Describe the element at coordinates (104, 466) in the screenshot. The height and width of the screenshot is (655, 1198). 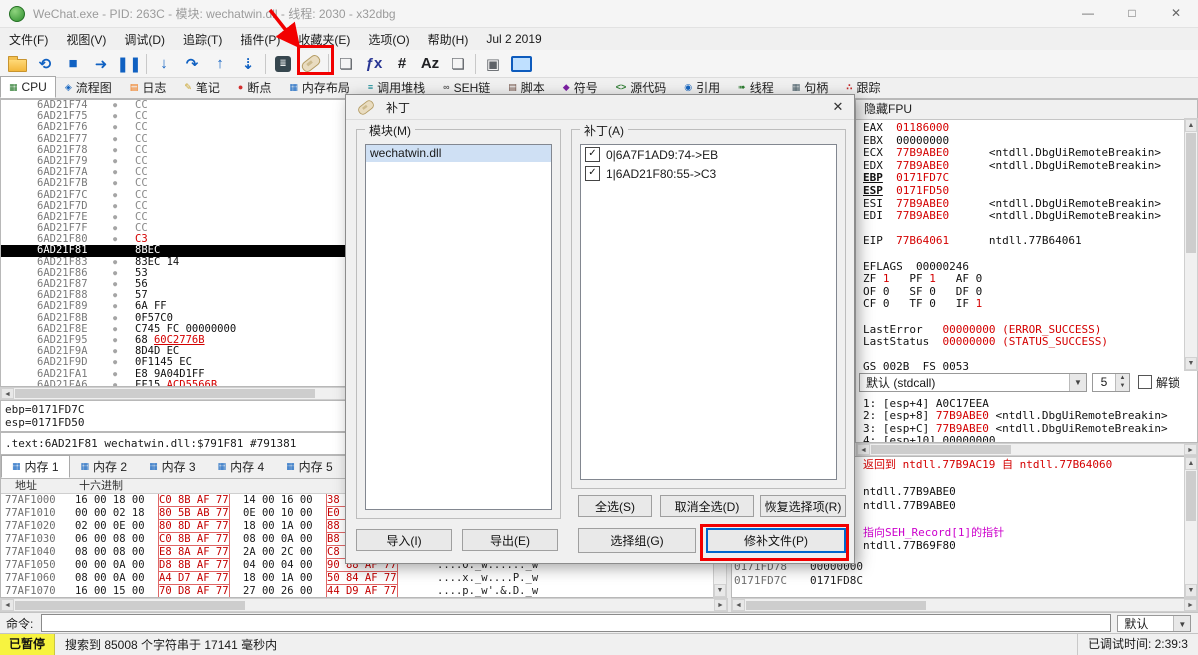
I see `dump-tab-2: ▦ 内存 2` at that location.